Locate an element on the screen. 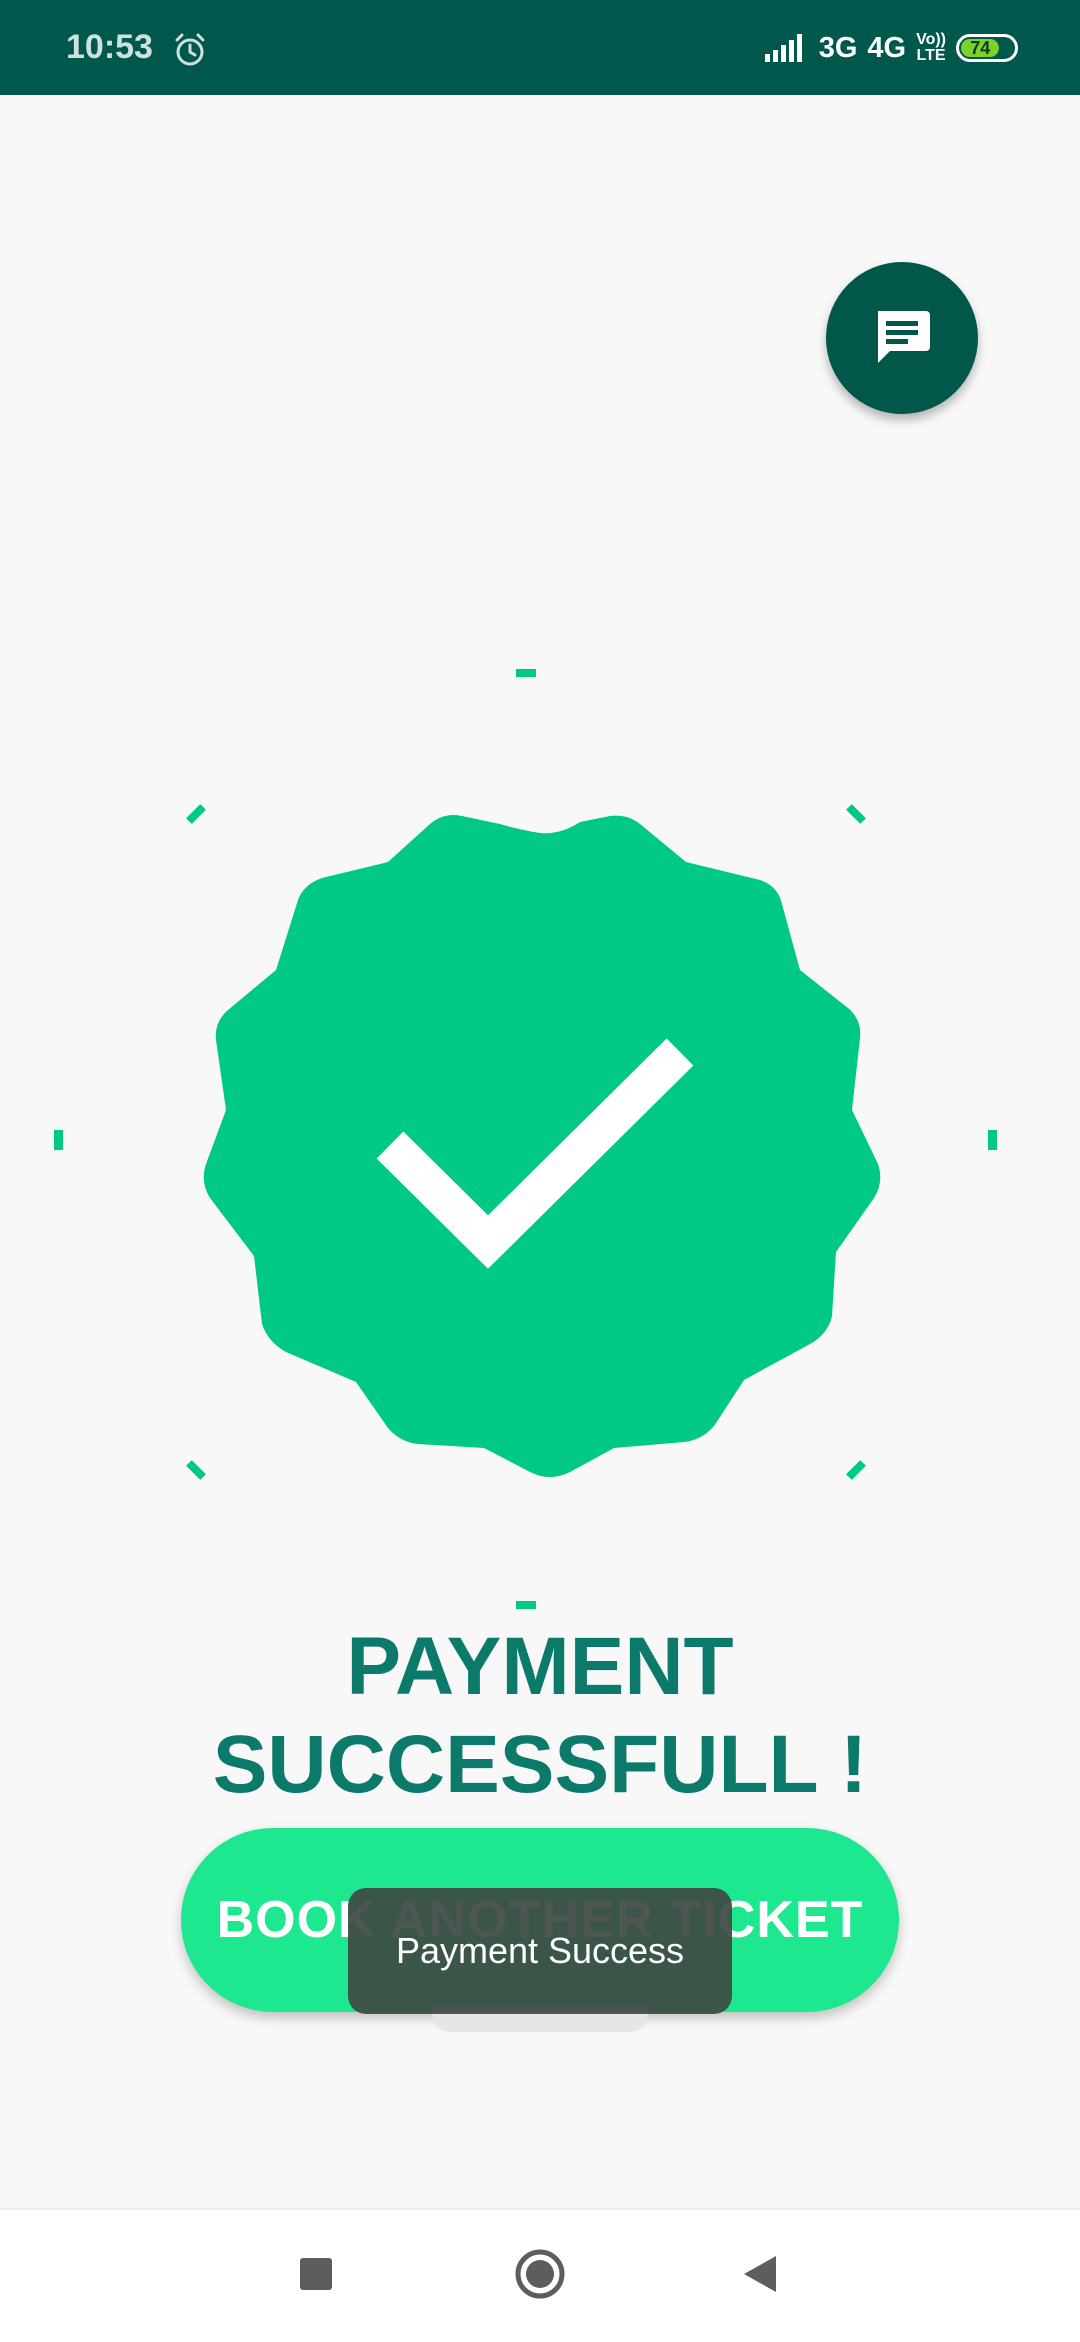 The height and width of the screenshot is (2342, 1080). title-line-1: PAYMENT is located at coordinates (540, 1666).